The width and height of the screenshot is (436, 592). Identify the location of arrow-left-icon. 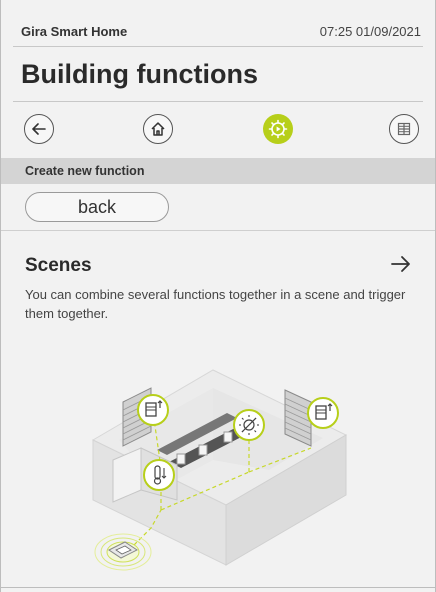
(39, 129).